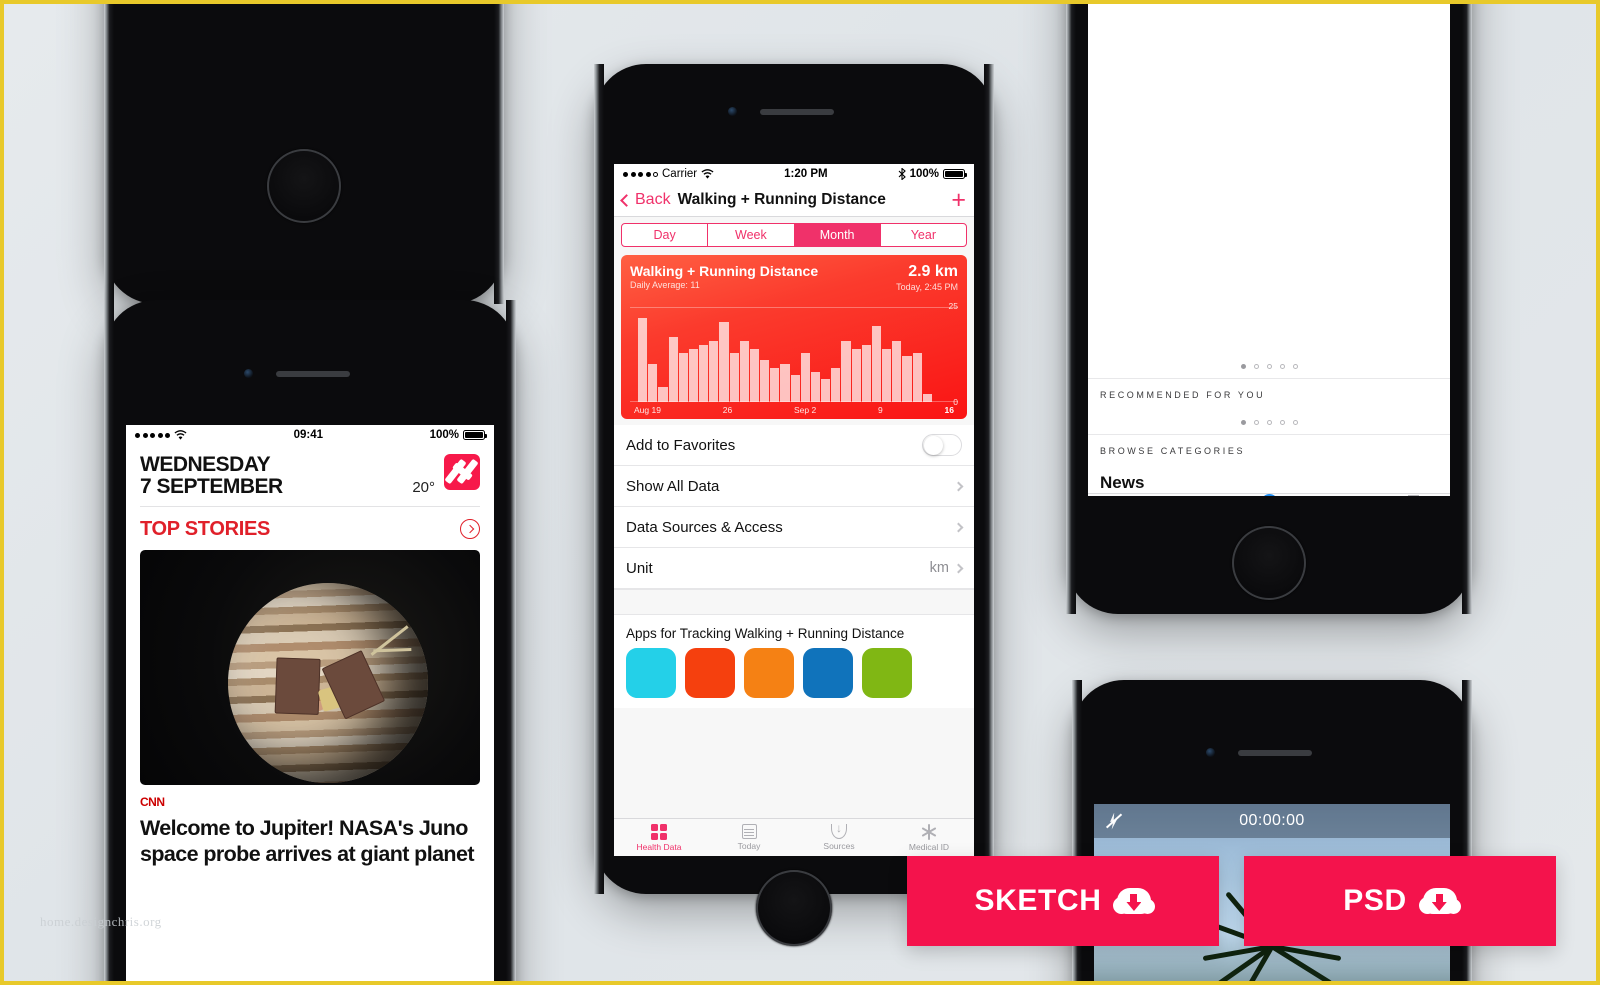 This screenshot has width=1600, height=985. I want to click on segmented-control: Day Week Month Year, so click(794, 235).